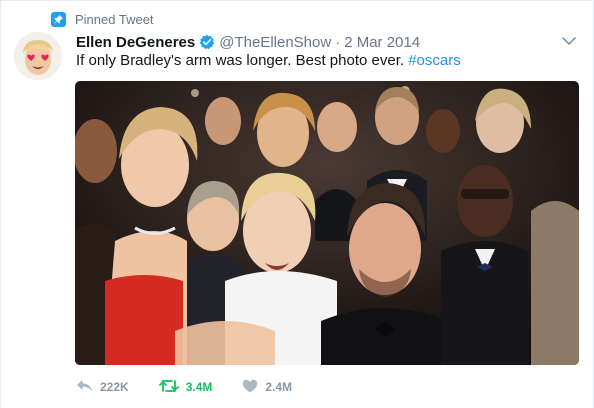 This screenshot has width=594, height=408. What do you see at coordinates (84, 387) in the screenshot?
I see `reply-icon` at bounding box center [84, 387].